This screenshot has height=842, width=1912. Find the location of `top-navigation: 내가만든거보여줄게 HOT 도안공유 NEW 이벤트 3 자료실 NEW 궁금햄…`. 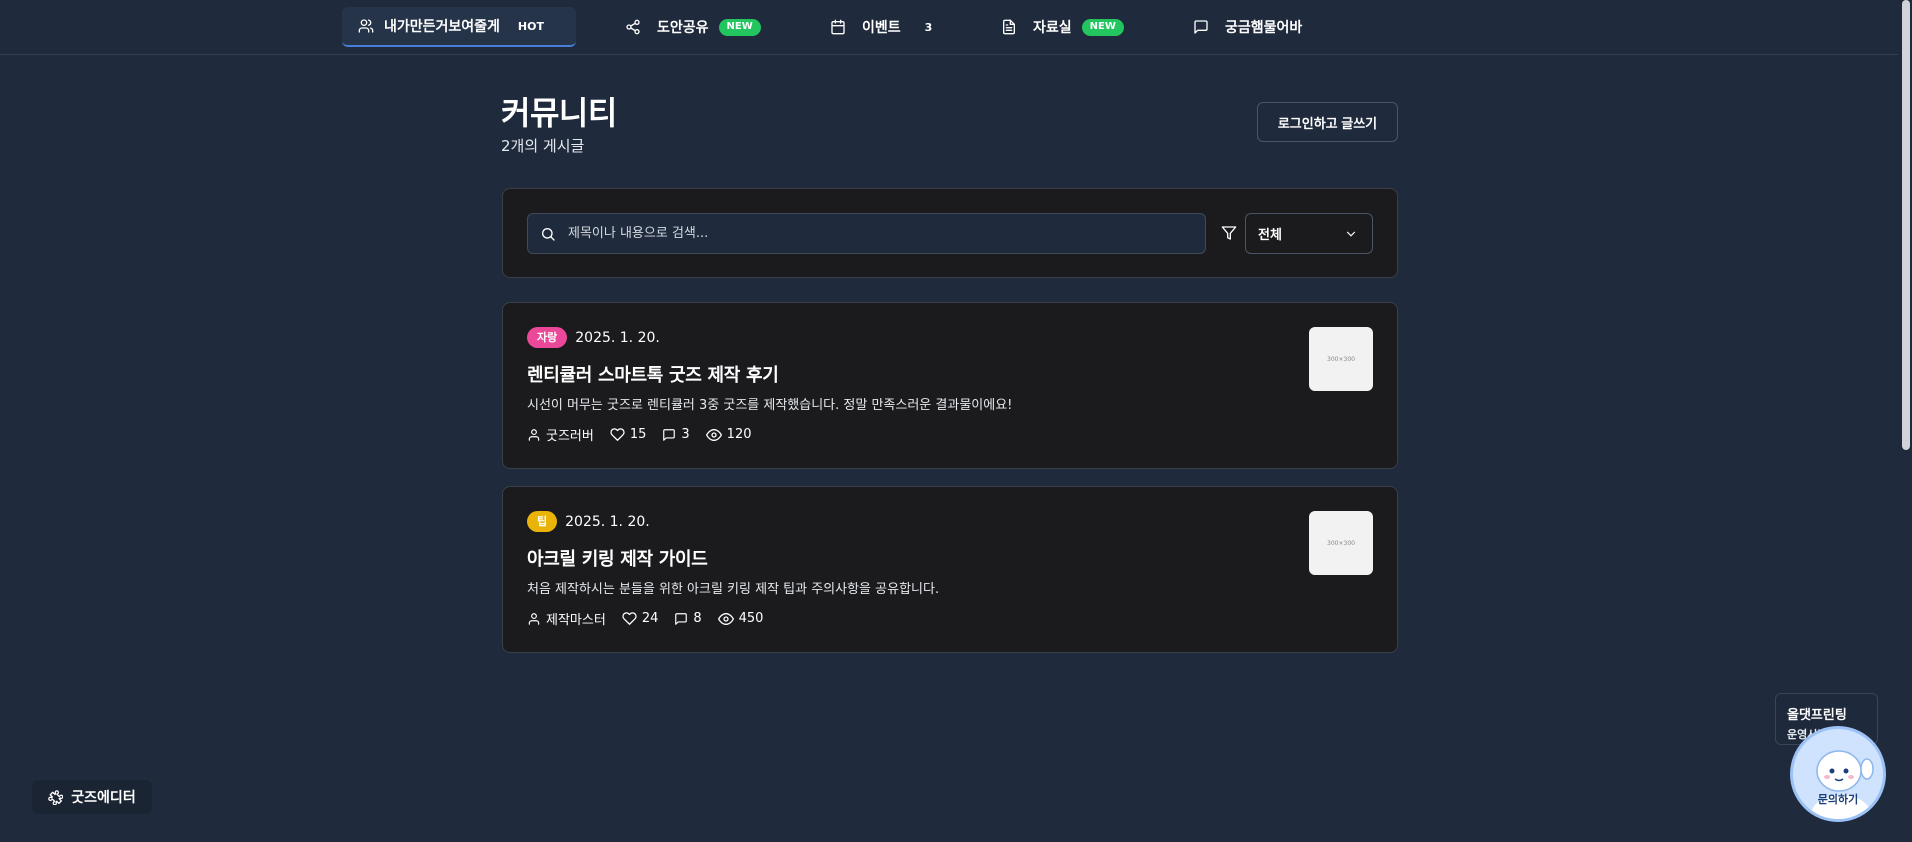

top-navigation: 내가만든거보여줄게 HOT 도안공유 NEW 이벤트 3 자료실 NEW 궁금햄… is located at coordinates (949, 27).